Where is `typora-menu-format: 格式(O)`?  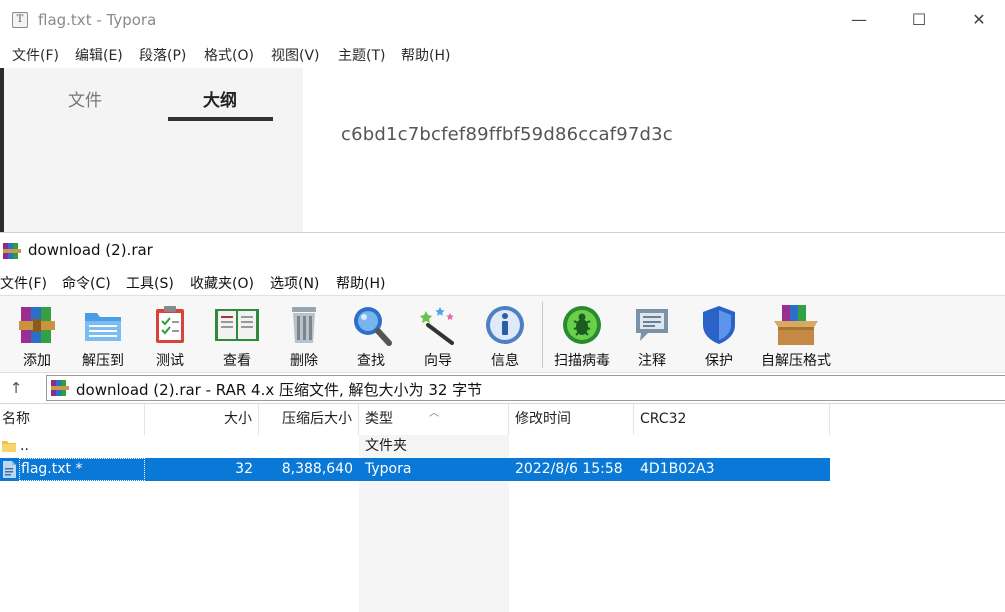
typora-menu-format: 格式(O) is located at coordinates (229, 55).